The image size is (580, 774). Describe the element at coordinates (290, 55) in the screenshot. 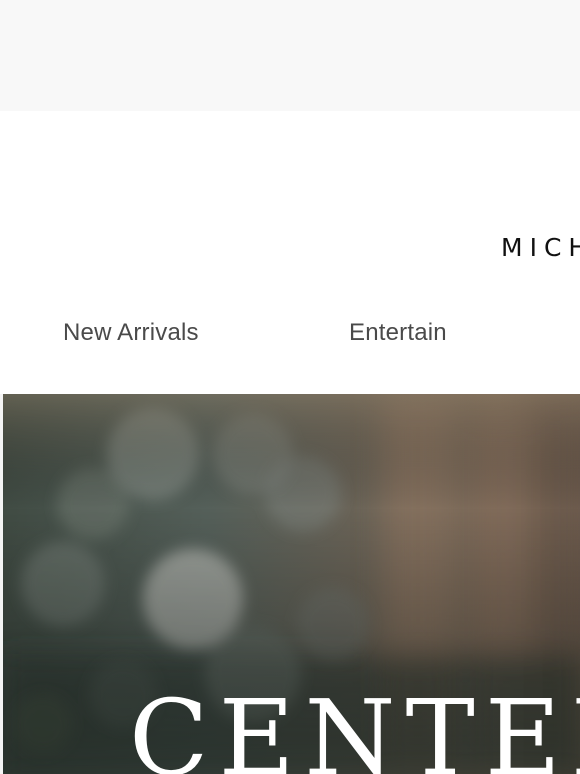

I see `preheader-bar` at that location.